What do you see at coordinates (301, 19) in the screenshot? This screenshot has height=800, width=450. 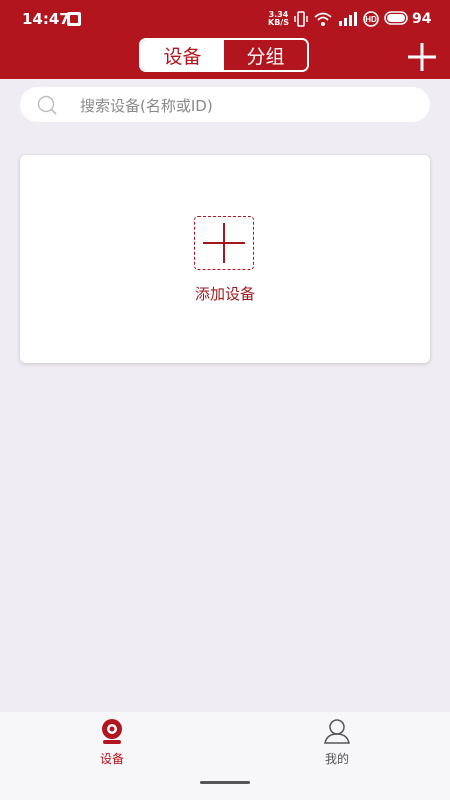 I see `vibrate-icon` at bounding box center [301, 19].